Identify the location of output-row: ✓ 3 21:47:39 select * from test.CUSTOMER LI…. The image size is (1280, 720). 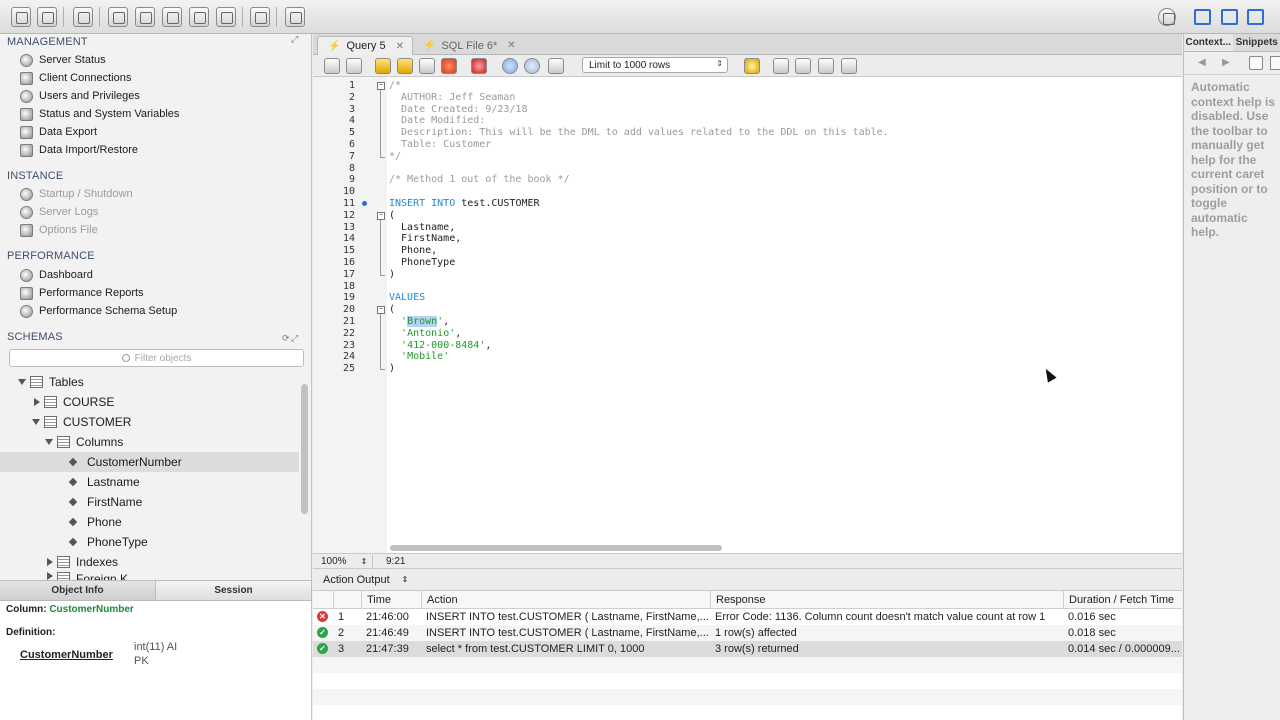
(747, 649).